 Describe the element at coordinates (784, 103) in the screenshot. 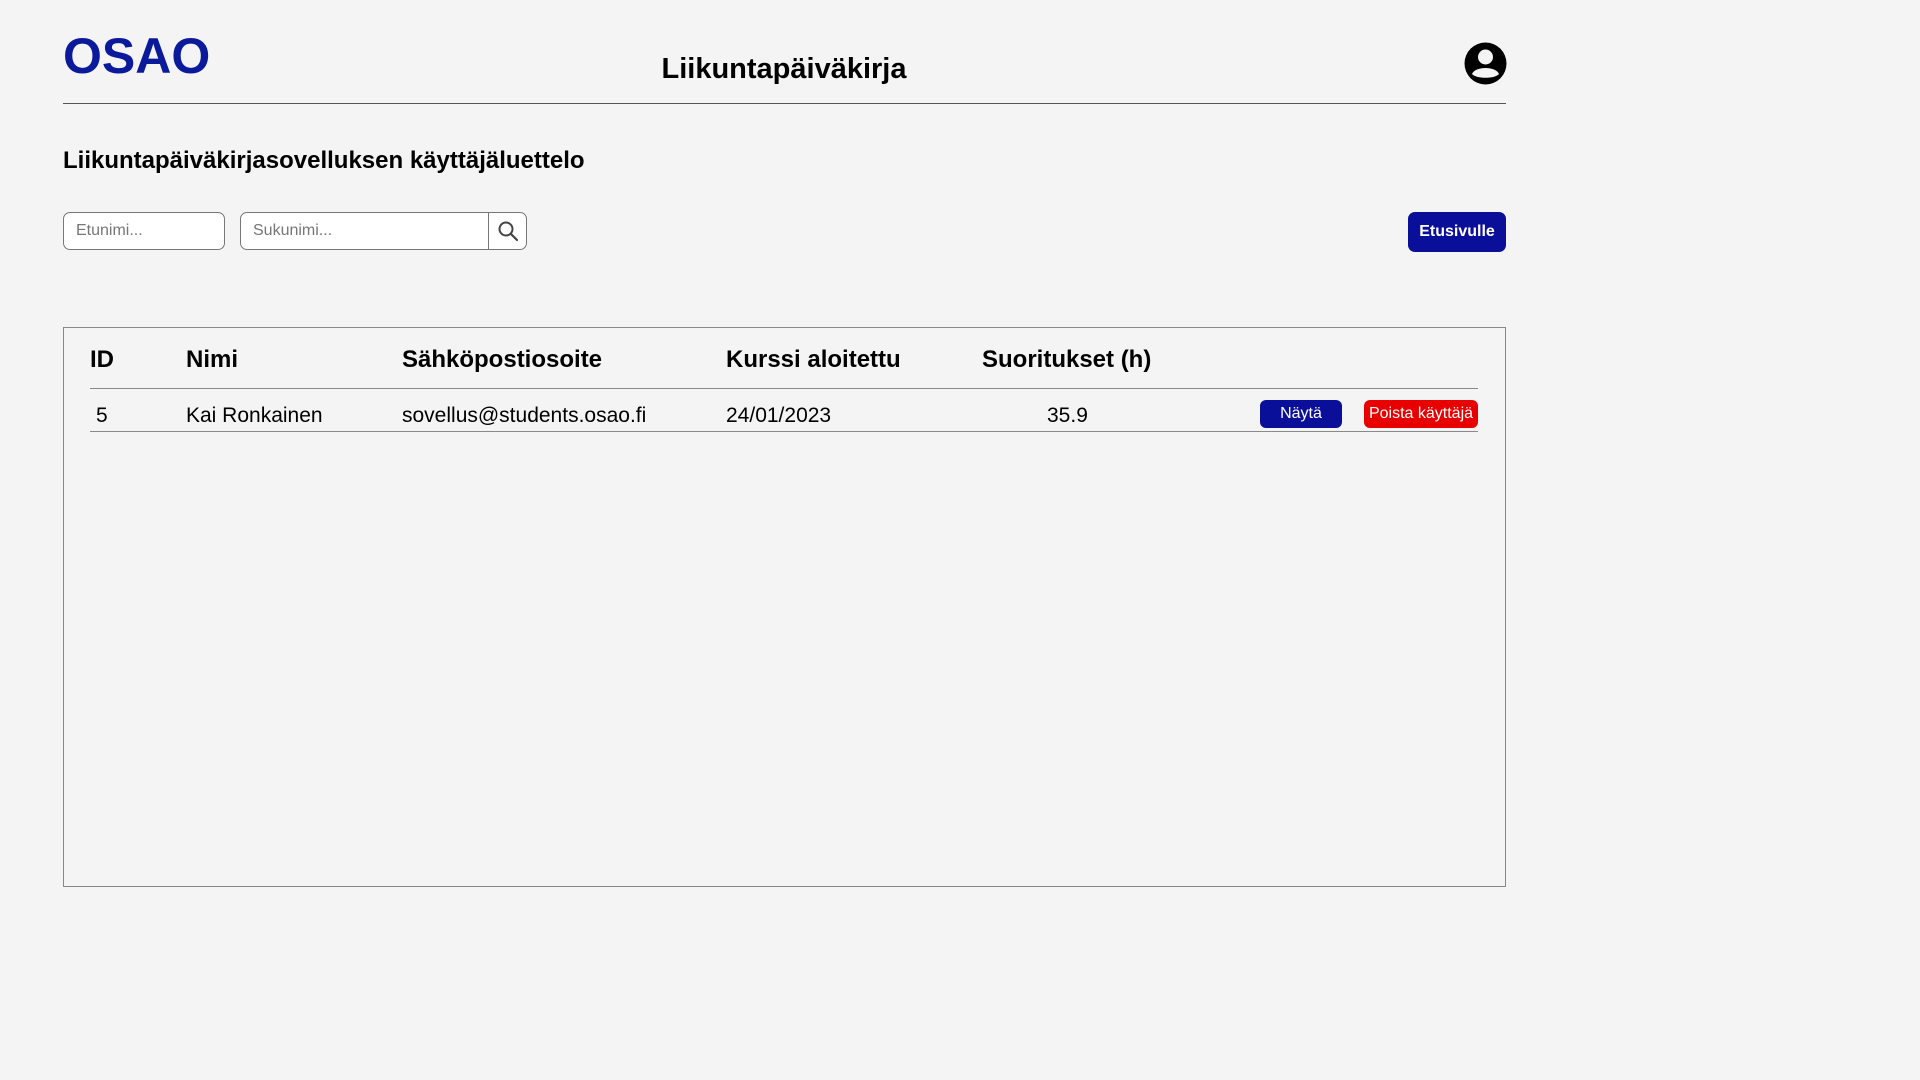

I see `header-divider` at that location.